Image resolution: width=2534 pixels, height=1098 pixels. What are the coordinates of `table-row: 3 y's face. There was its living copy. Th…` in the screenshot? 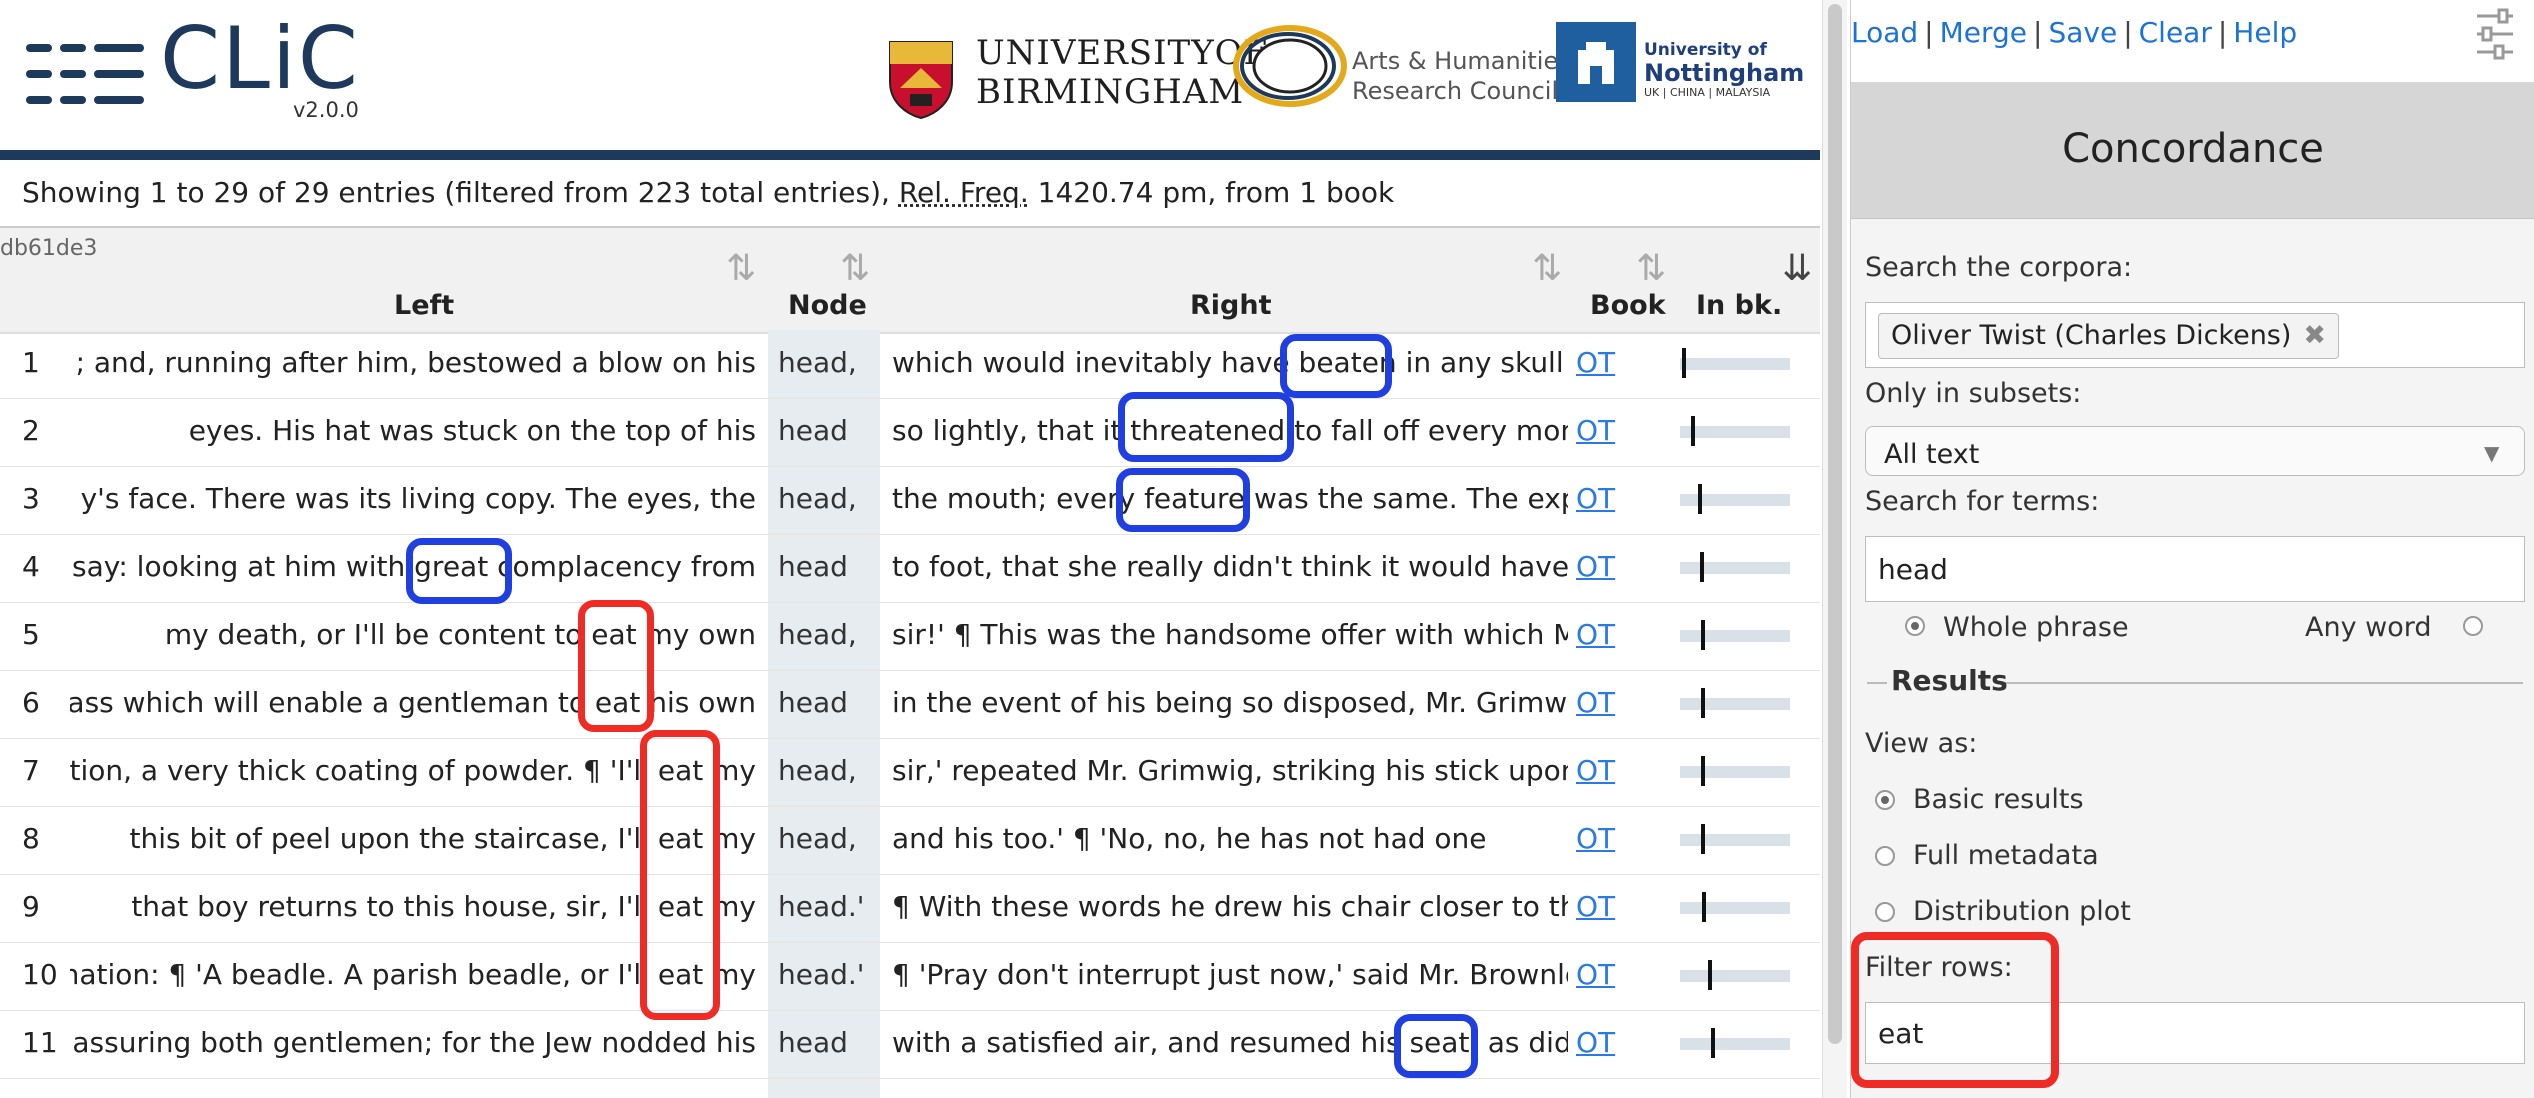 It's located at (910, 500).